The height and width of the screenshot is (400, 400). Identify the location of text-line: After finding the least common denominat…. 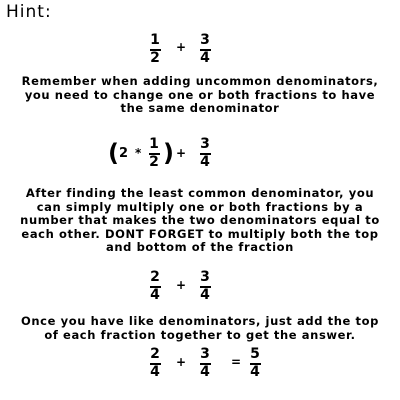
(200, 193).